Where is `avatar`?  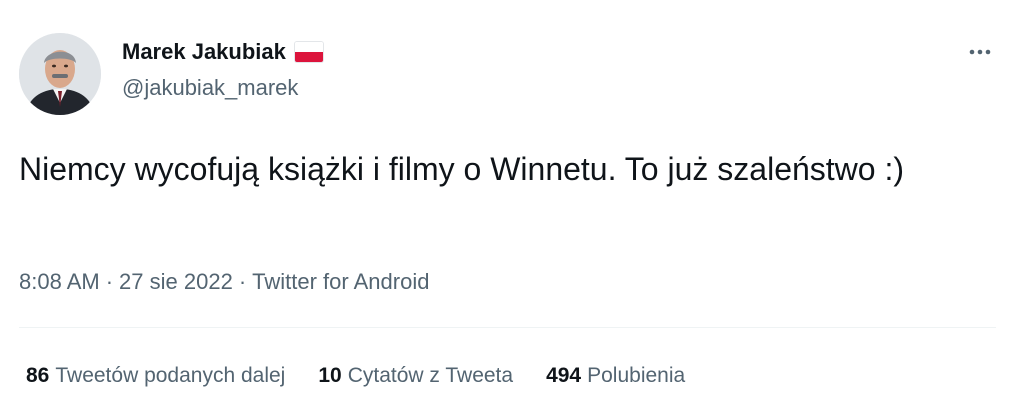 avatar is located at coordinates (60, 74).